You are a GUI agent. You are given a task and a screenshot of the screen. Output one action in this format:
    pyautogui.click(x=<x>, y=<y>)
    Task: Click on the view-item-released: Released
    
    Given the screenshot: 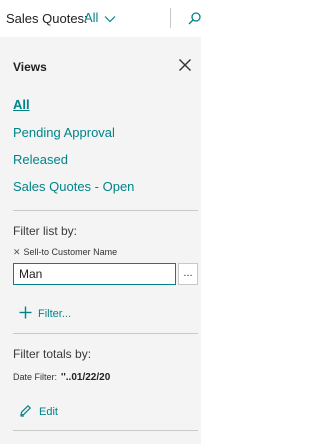 What is the action you would take?
    pyautogui.click(x=40, y=159)
    